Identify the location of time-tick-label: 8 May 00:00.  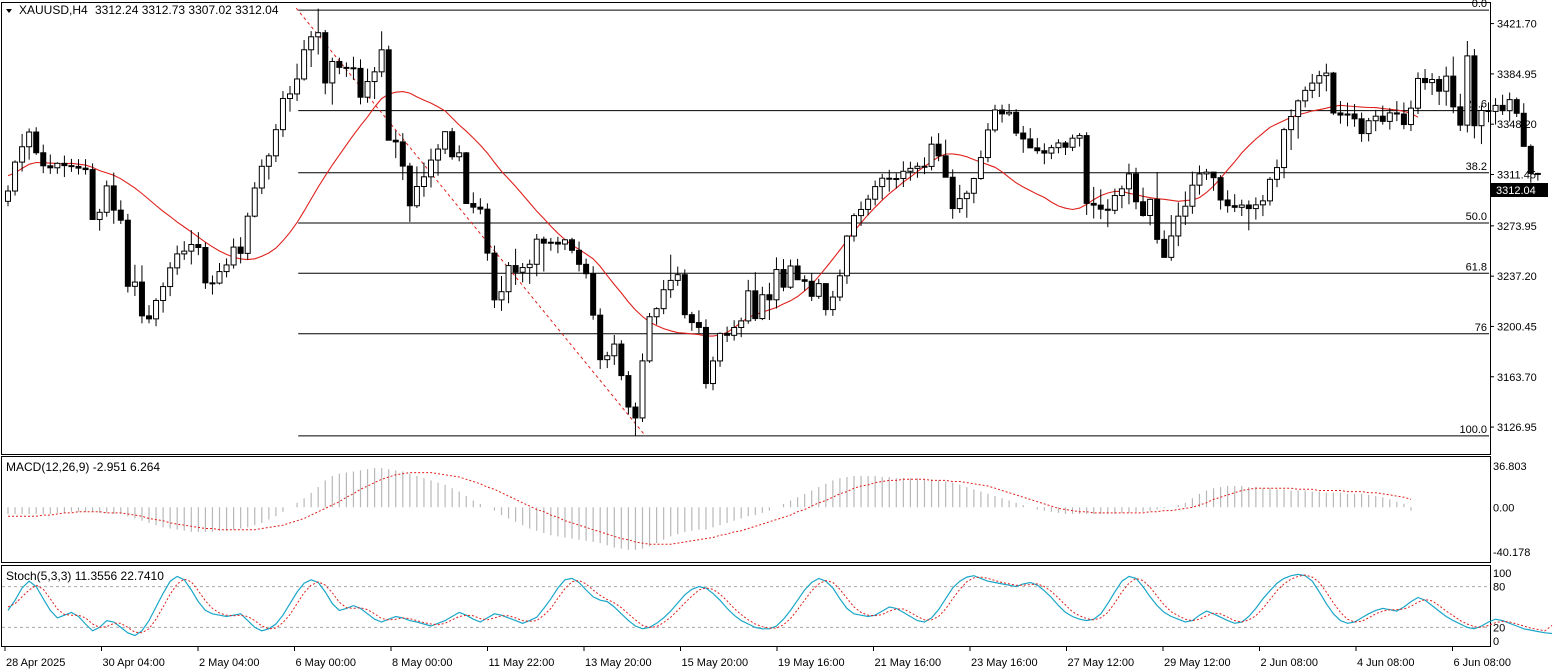
(422, 663).